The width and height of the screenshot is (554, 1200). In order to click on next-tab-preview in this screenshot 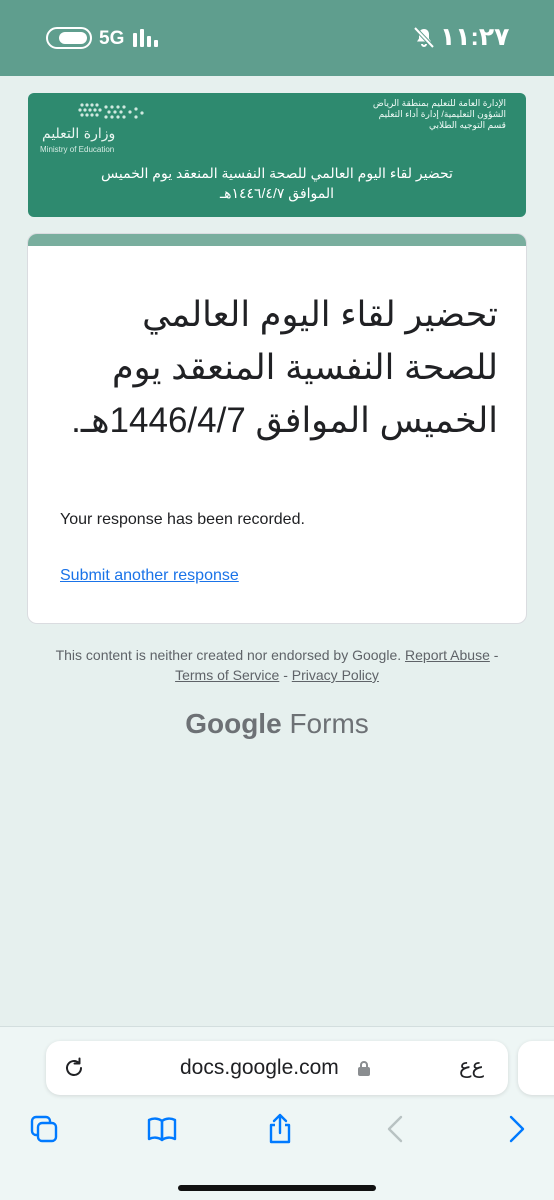, I will do `click(536, 1068)`.